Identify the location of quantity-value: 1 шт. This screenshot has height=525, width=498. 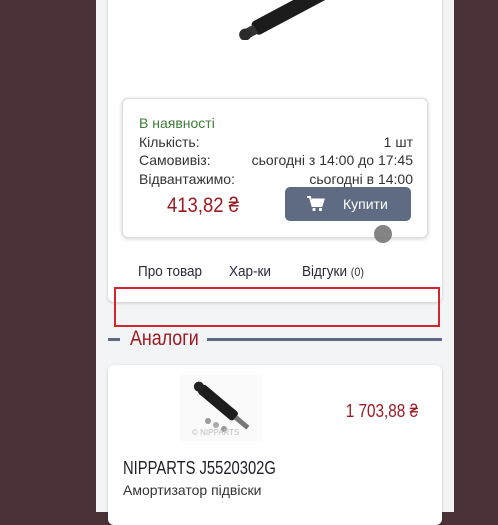
(398, 142).